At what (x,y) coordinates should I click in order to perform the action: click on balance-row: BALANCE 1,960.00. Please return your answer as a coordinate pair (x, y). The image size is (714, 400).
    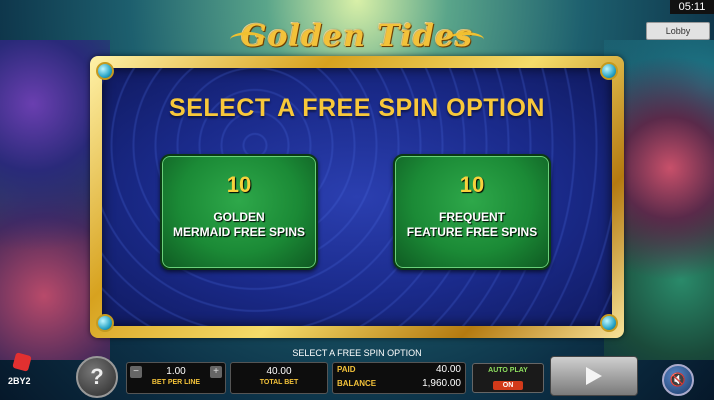
    Looking at the image, I should click on (399, 384).